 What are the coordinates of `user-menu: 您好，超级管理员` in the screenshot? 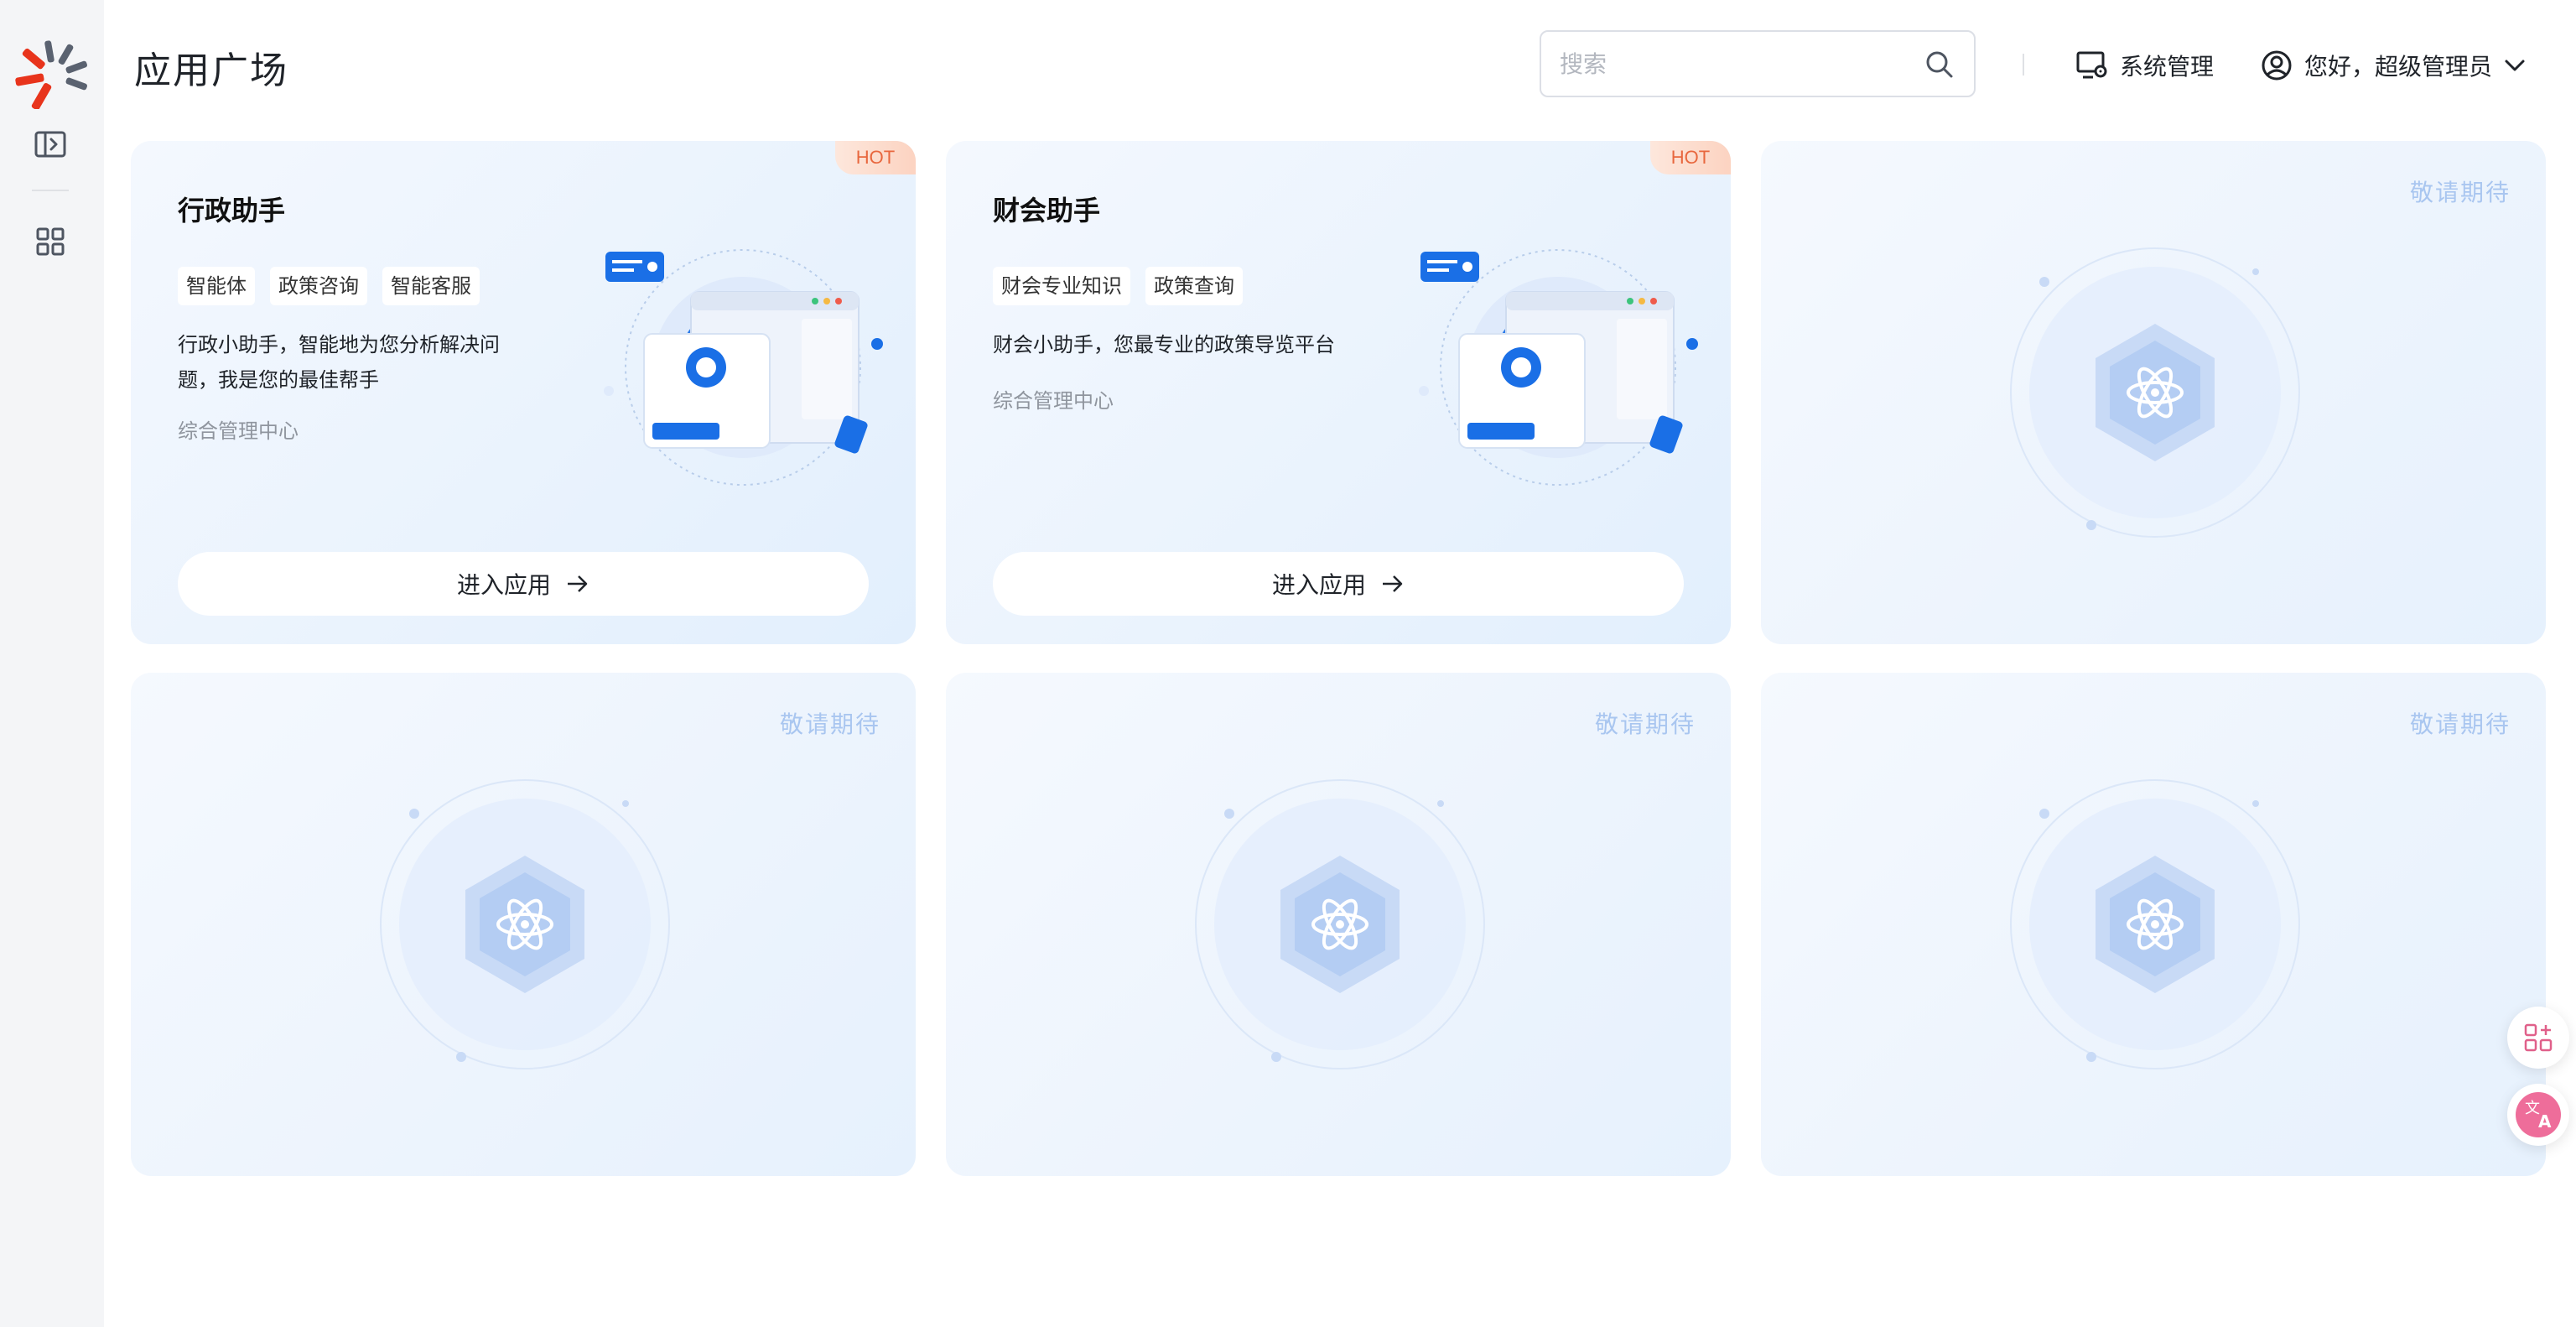 It's located at (2393, 65).